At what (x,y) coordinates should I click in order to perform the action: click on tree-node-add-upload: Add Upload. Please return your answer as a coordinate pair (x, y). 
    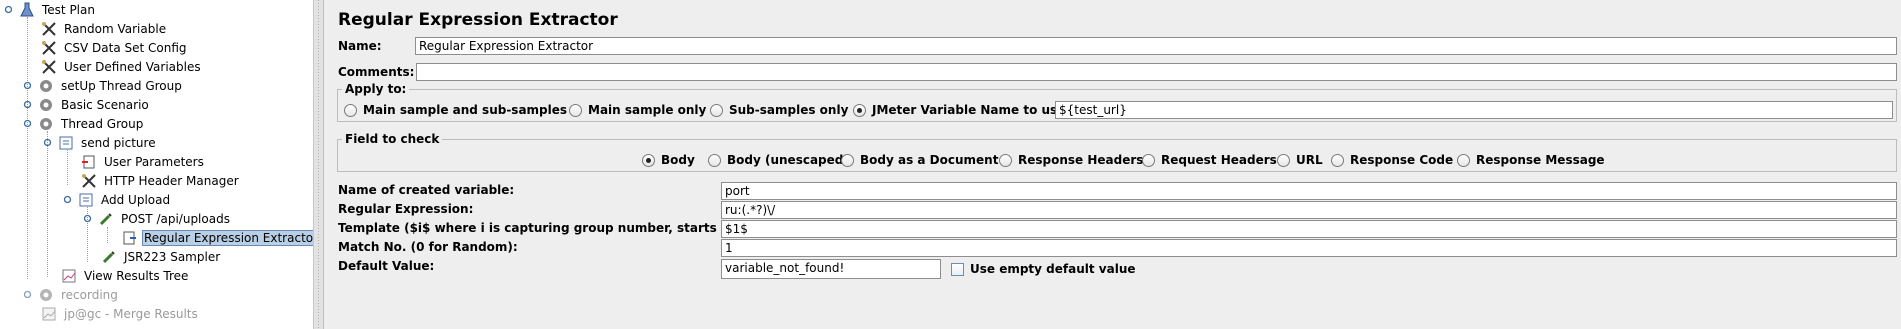
    Looking at the image, I should click on (117, 200).